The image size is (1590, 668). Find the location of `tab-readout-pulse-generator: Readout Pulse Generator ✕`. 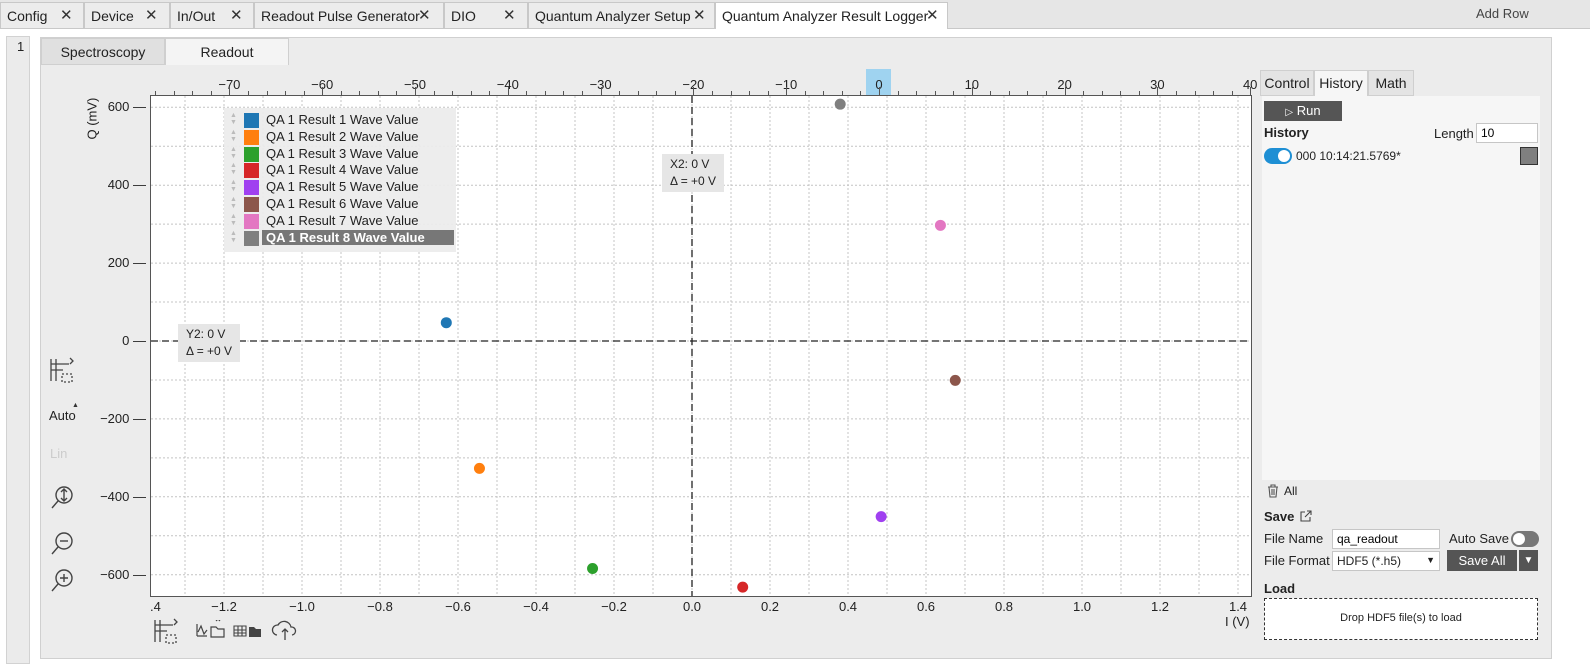

tab-readout-pulse-generator: Readout Pulse Generator ✕ is located at coordinates (349, 15).